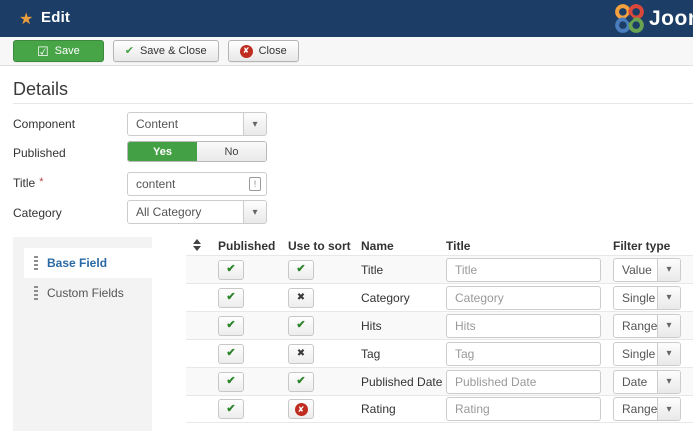 Image resolution: width=693 pixels, height=431 pixels. I want to click on filter-type-value: Date, so click(635, 381).